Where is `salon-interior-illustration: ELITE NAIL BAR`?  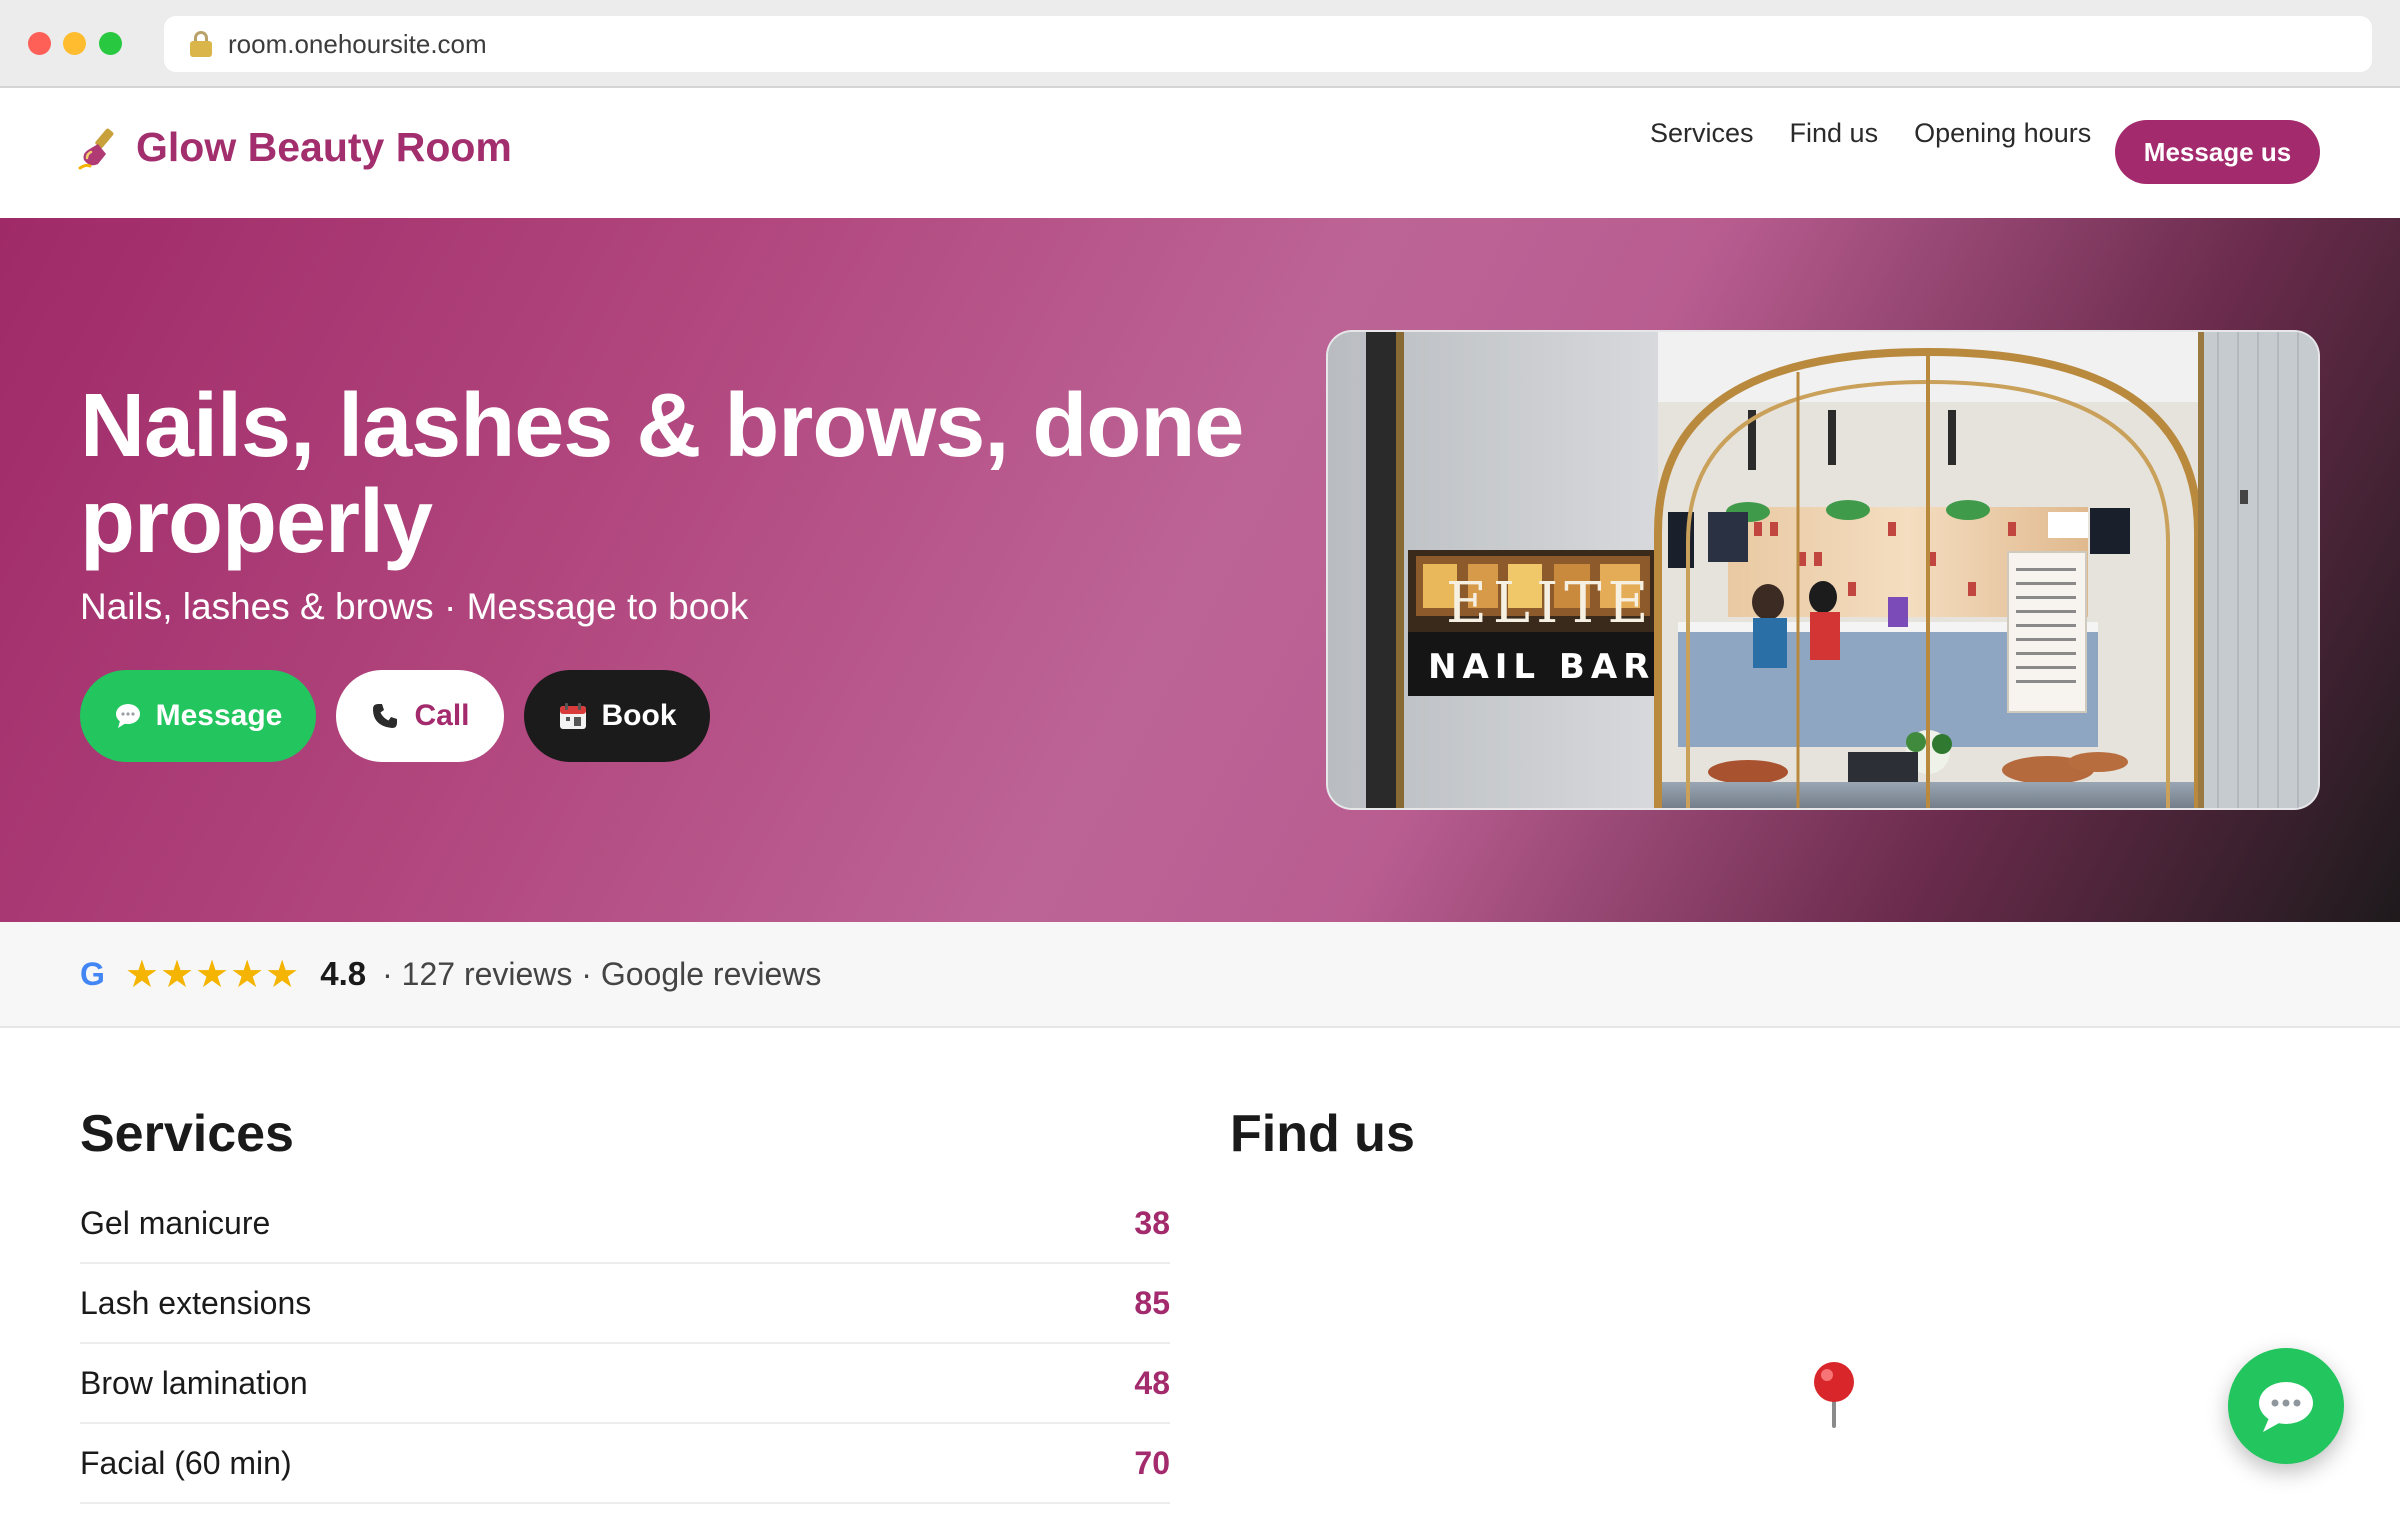 salon-interior-illustration: ELITE NAIL BAR is located at coordinates (1823, 570).